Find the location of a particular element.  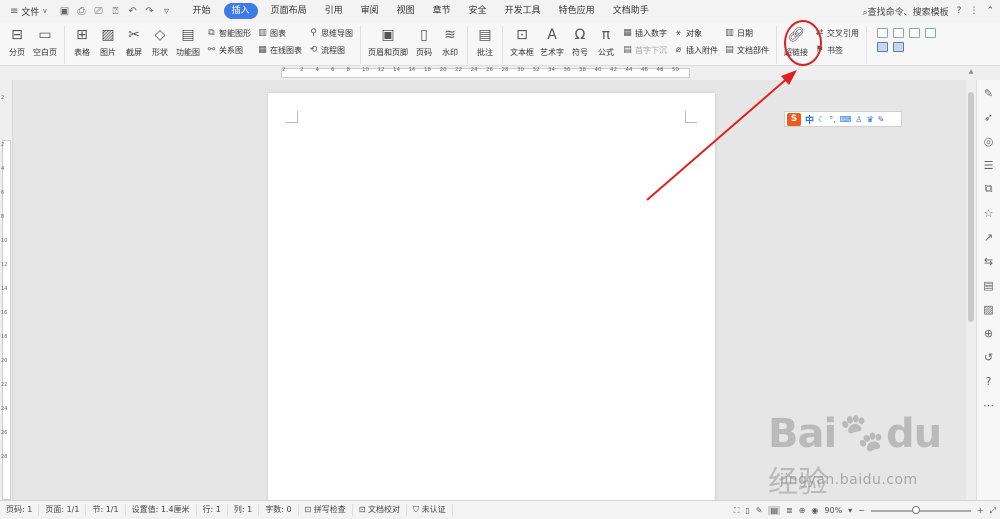

tab-review: 审阅 is located at coordinates (370, 11).